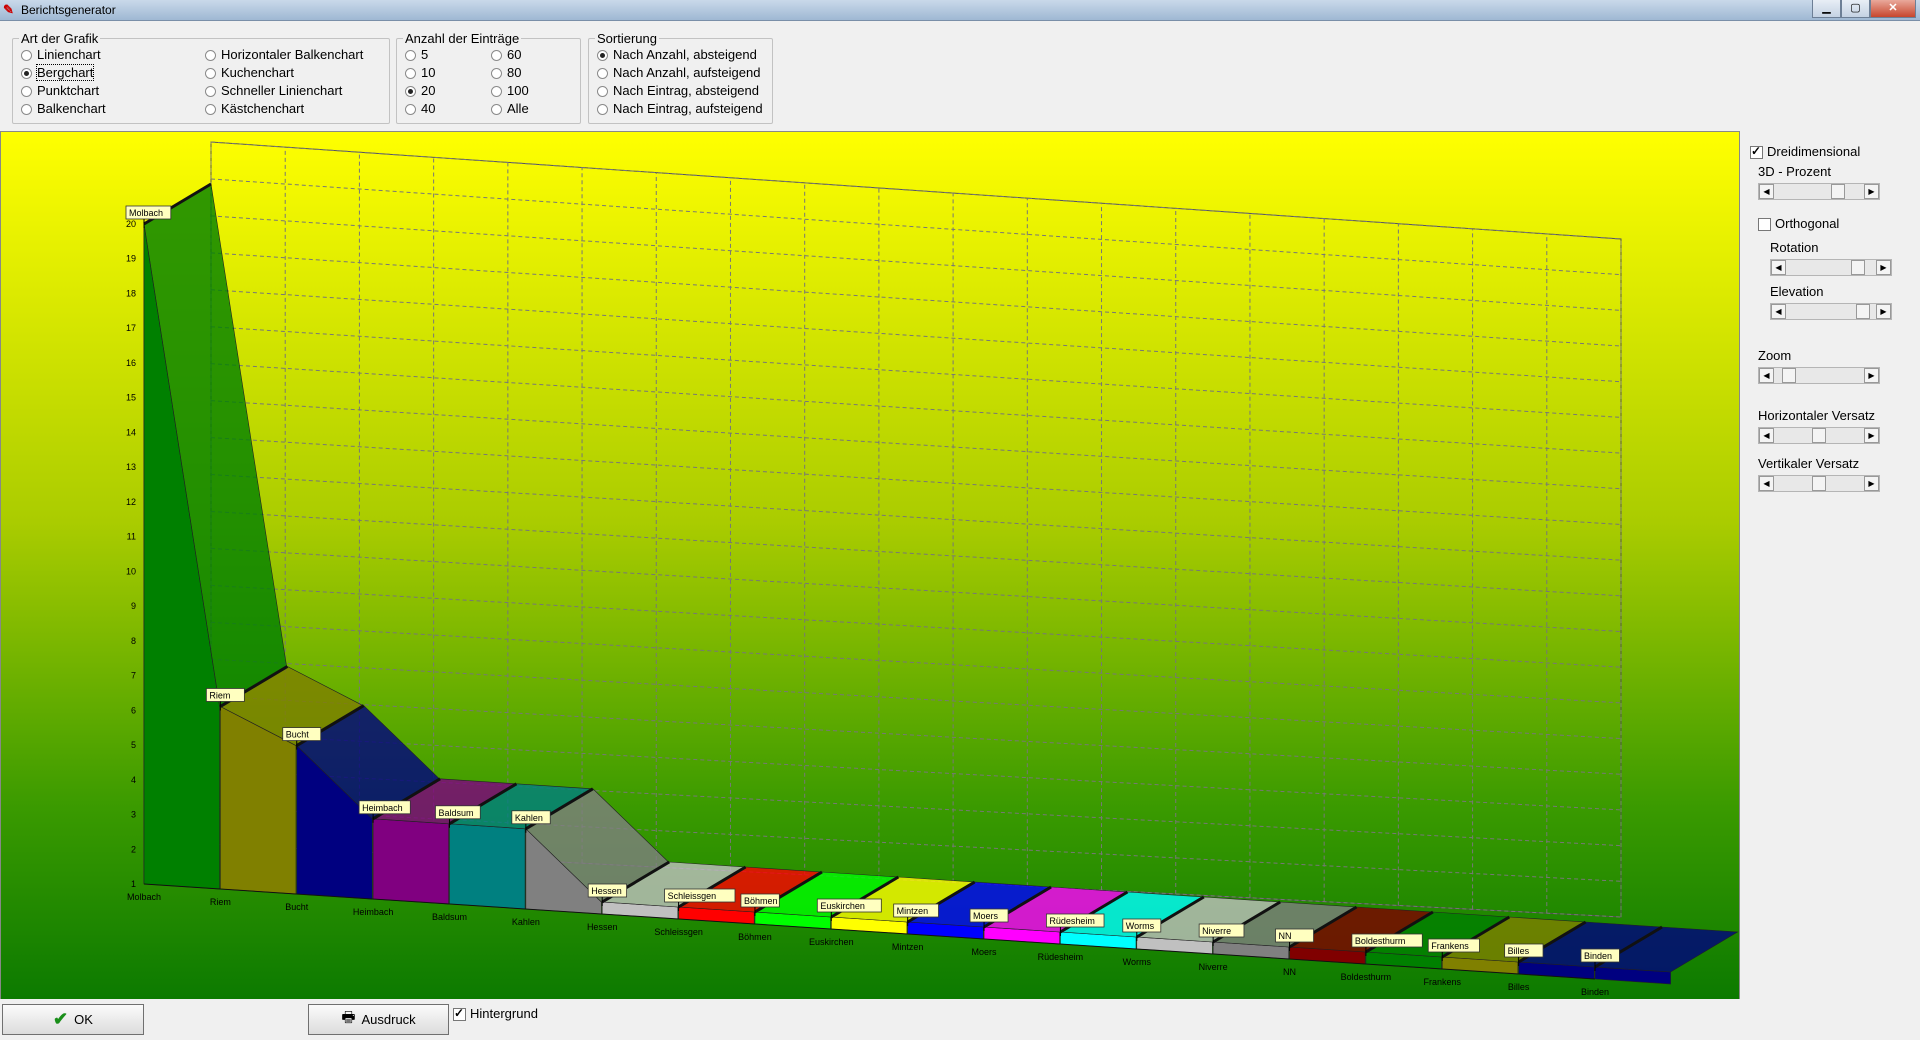  Describe the element at coordinates (419, 91) in the screenshot. I see `radio-anzahl-20: 20` at that location.